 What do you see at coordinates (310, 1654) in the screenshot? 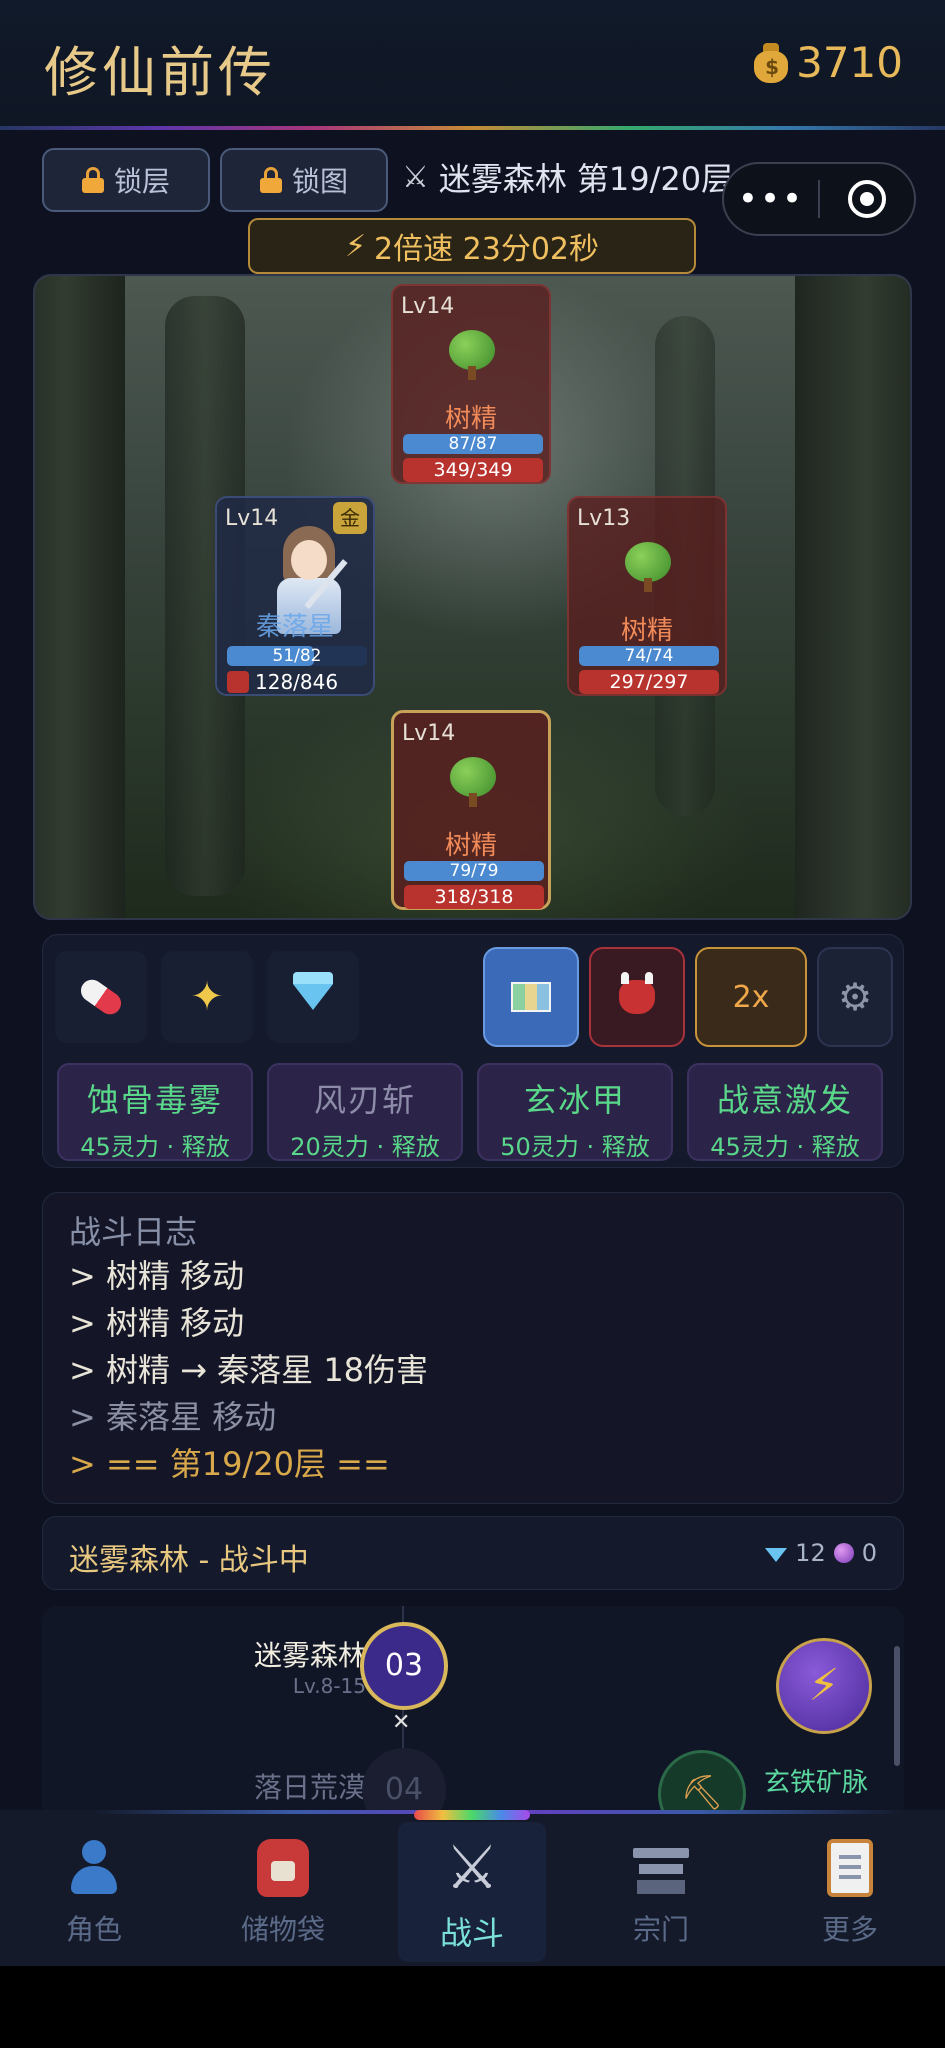
I see `zone-name-current: 迷雾森林` at bounding box center [310, 1654].